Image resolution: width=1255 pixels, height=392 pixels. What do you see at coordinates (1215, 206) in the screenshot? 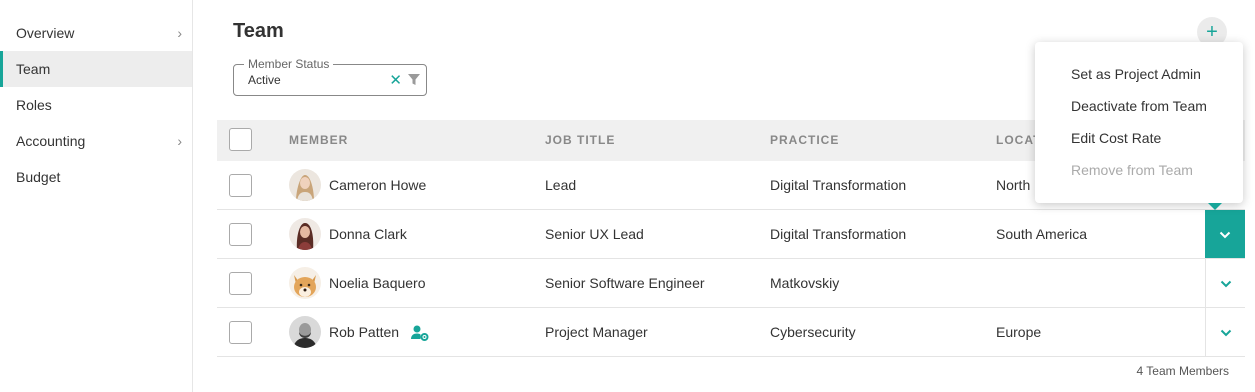
I see `menu-caret` at bounding box center [1215, 206].